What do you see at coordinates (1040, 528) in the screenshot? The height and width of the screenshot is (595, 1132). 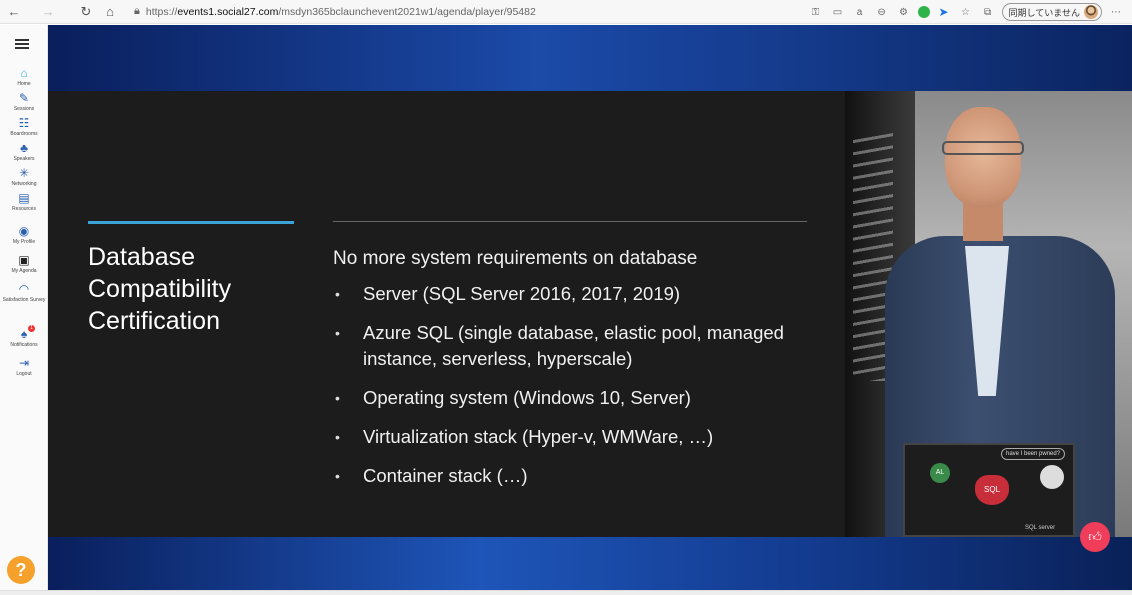 I see `laptop-sticker-text: SQL server` at bounding box center [1040, 528].